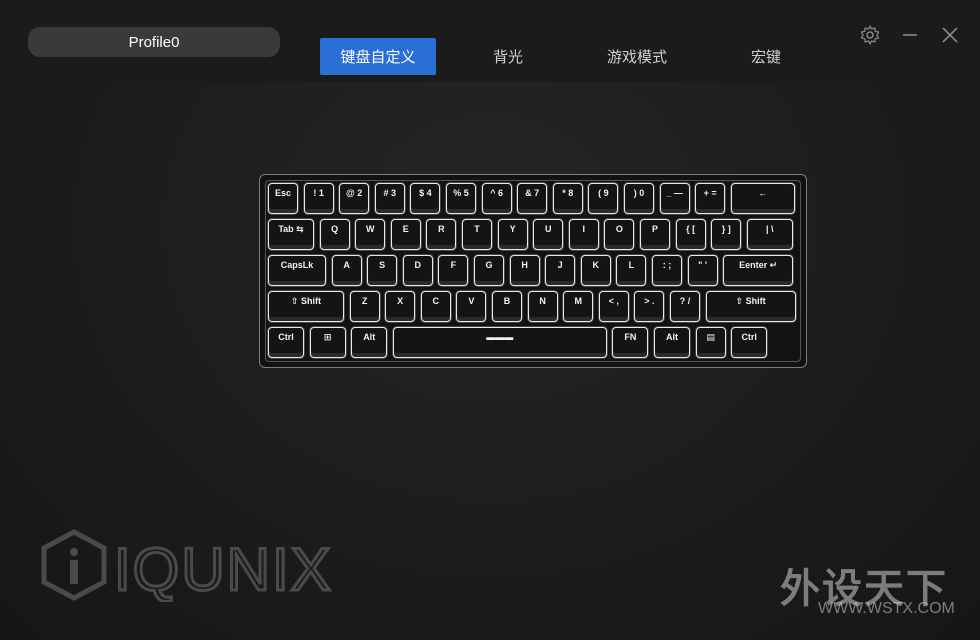 This screenshot has width=980, height=640. Describe the element at coordinates (674, 198) in the screenshot. I see `key: _ —` at that location.